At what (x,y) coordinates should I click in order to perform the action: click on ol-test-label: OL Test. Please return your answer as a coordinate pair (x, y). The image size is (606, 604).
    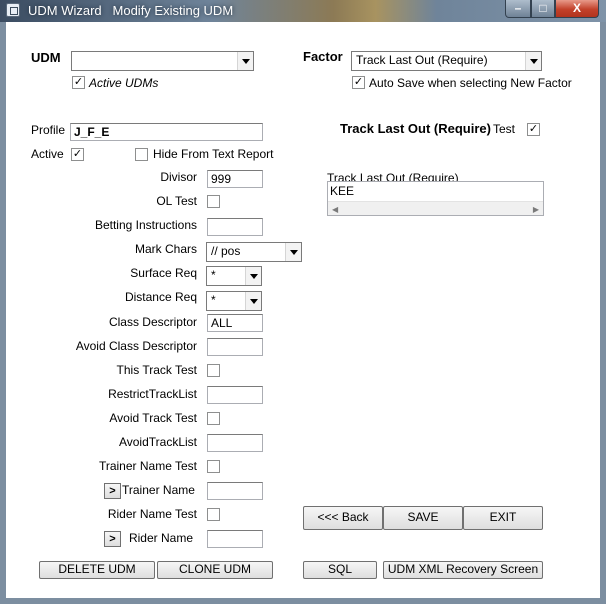
    Looking at the image, I should click on (176, 201).